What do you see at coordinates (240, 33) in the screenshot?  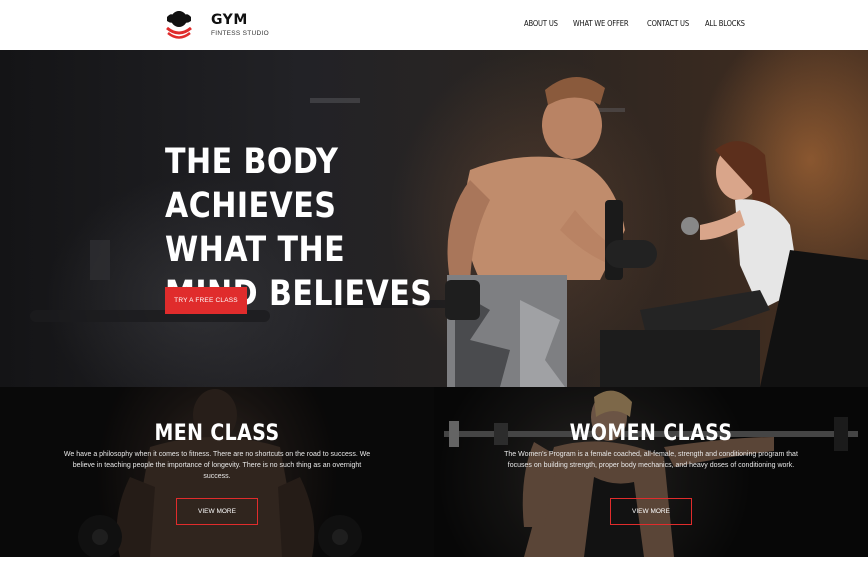 I see `brand-tagline: FINTESS STUDIO` at bounding box center [240, 33].